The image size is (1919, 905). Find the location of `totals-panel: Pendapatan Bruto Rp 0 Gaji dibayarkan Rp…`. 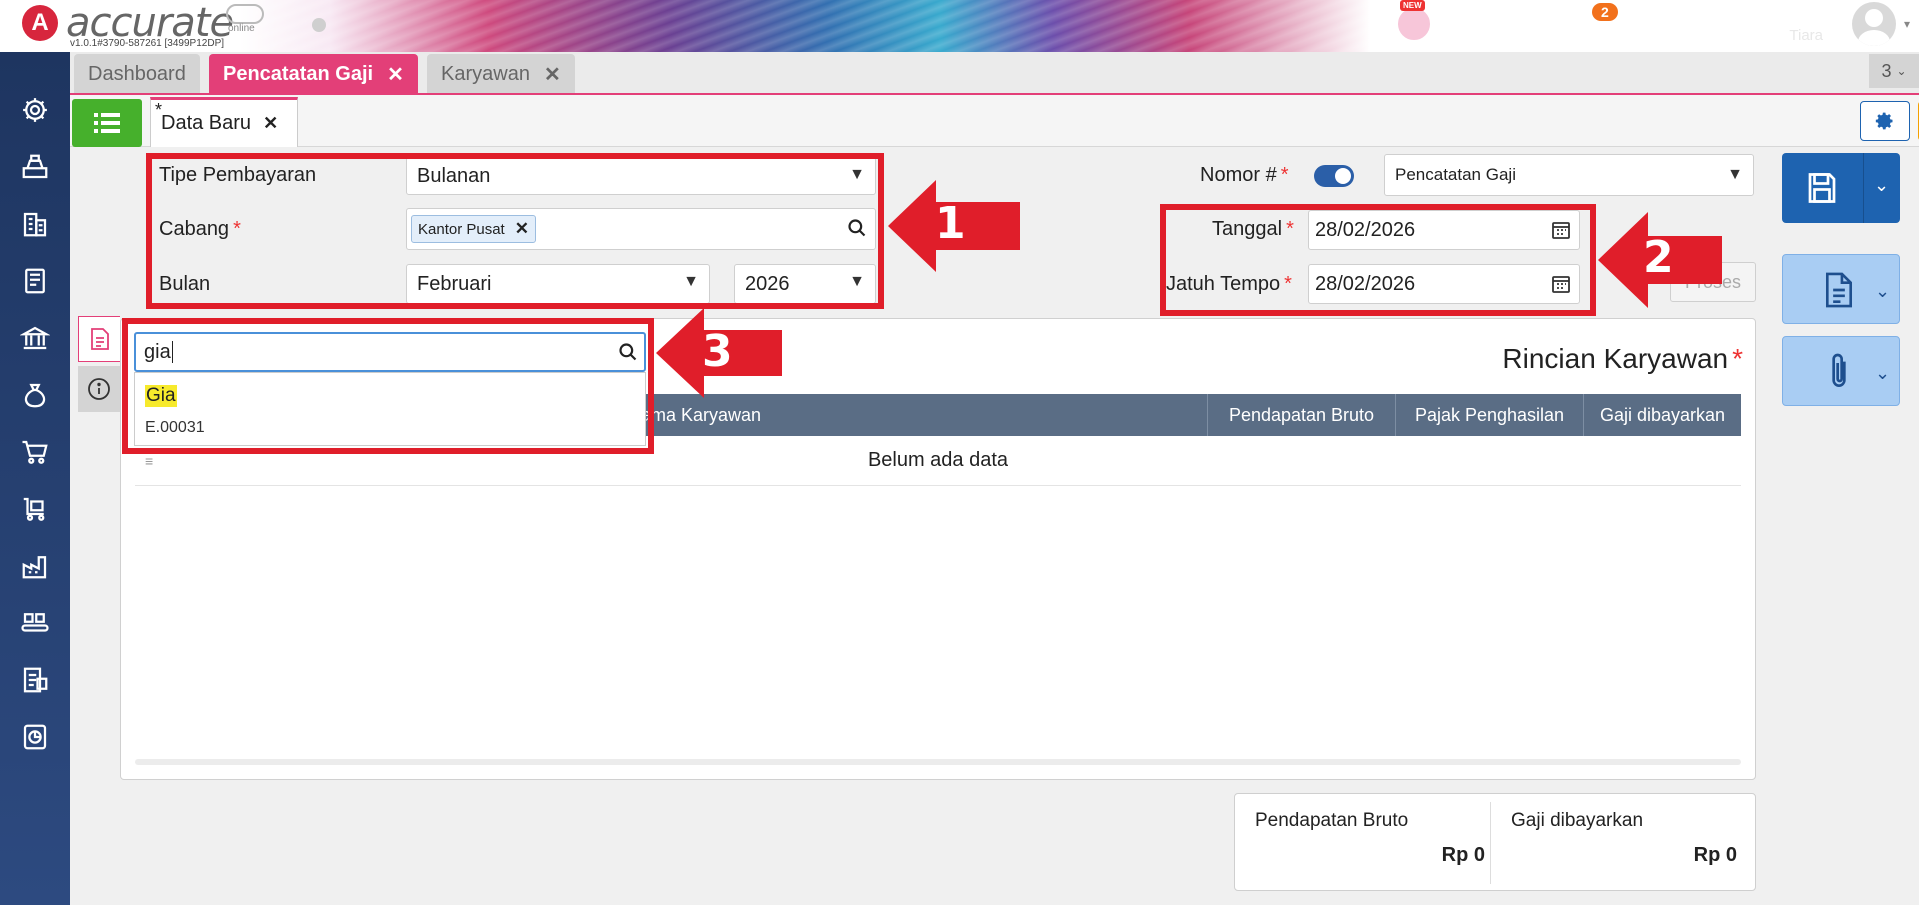

totals-panel: Pendapatan Bruto Rp 0 Gaji dibayarkan Rp… is located at coordinates (1495, 842).